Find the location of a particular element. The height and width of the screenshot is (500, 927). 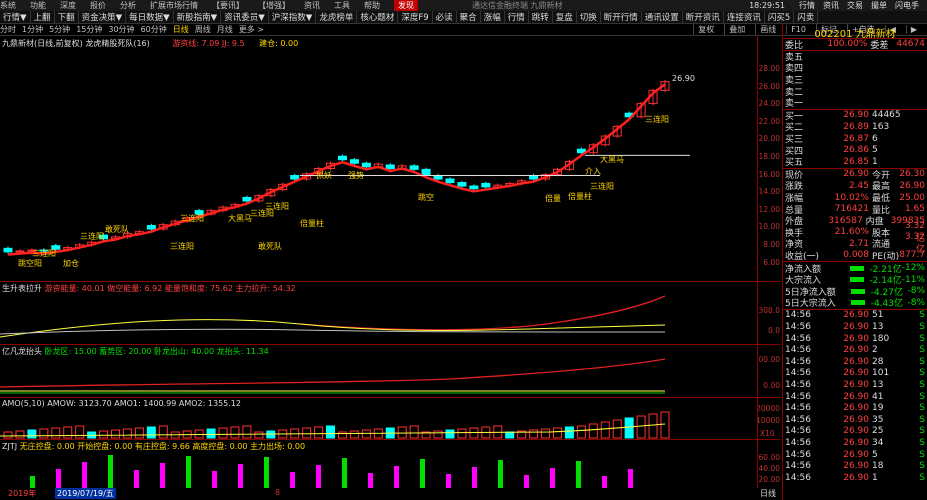

menu-item: 系统 is located at coordinates (8, 5).